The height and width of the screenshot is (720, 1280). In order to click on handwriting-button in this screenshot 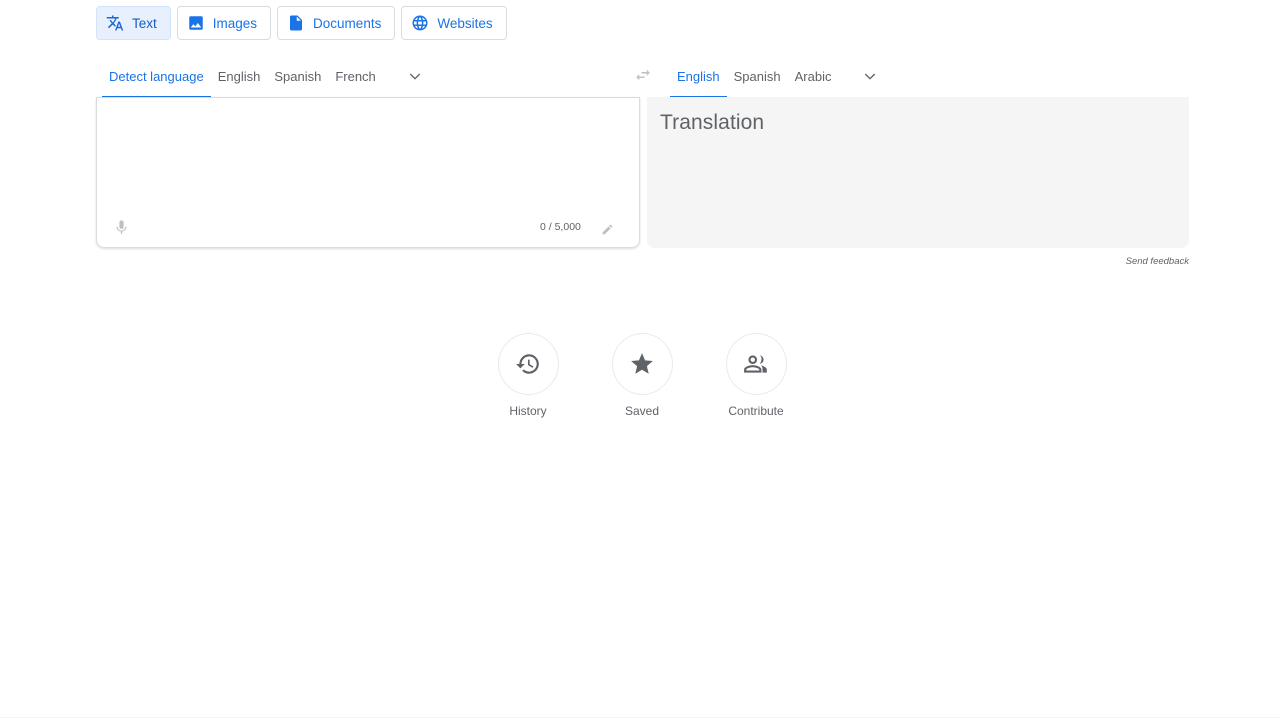, I will do `click(607, 229)`.